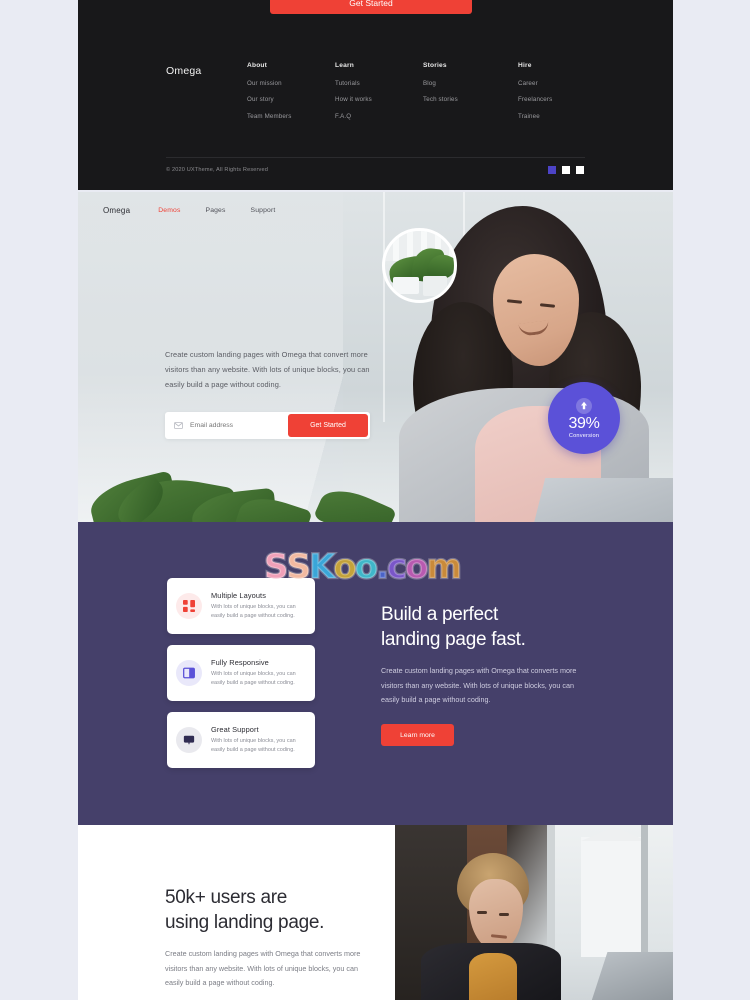 Image resolution: width=750 pixels, height=1000 pixels. What do you see at coordinates (382, 566) in the screenshot?
I see `watermark-letter: .` at bounding box center [382, 566].